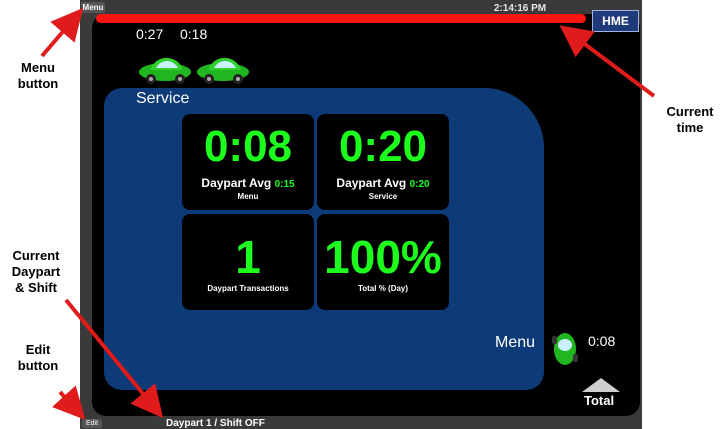  Describe the element at coordinates (62, 32) in the screenshot. I see `arrow-to-menu-button` at that location.